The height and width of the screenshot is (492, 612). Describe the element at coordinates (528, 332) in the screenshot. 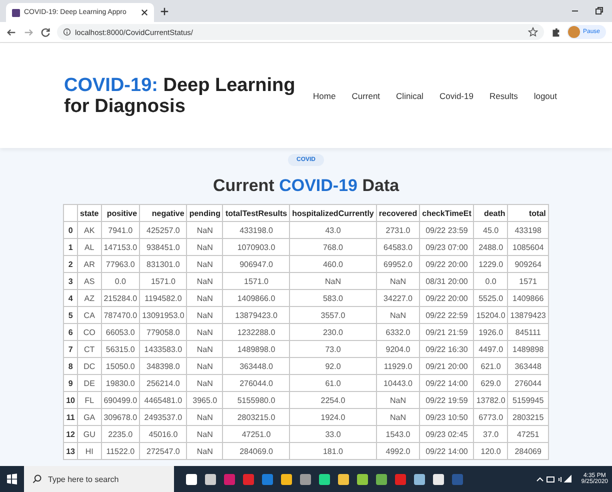

I see `table-cell: 845111` at that location.